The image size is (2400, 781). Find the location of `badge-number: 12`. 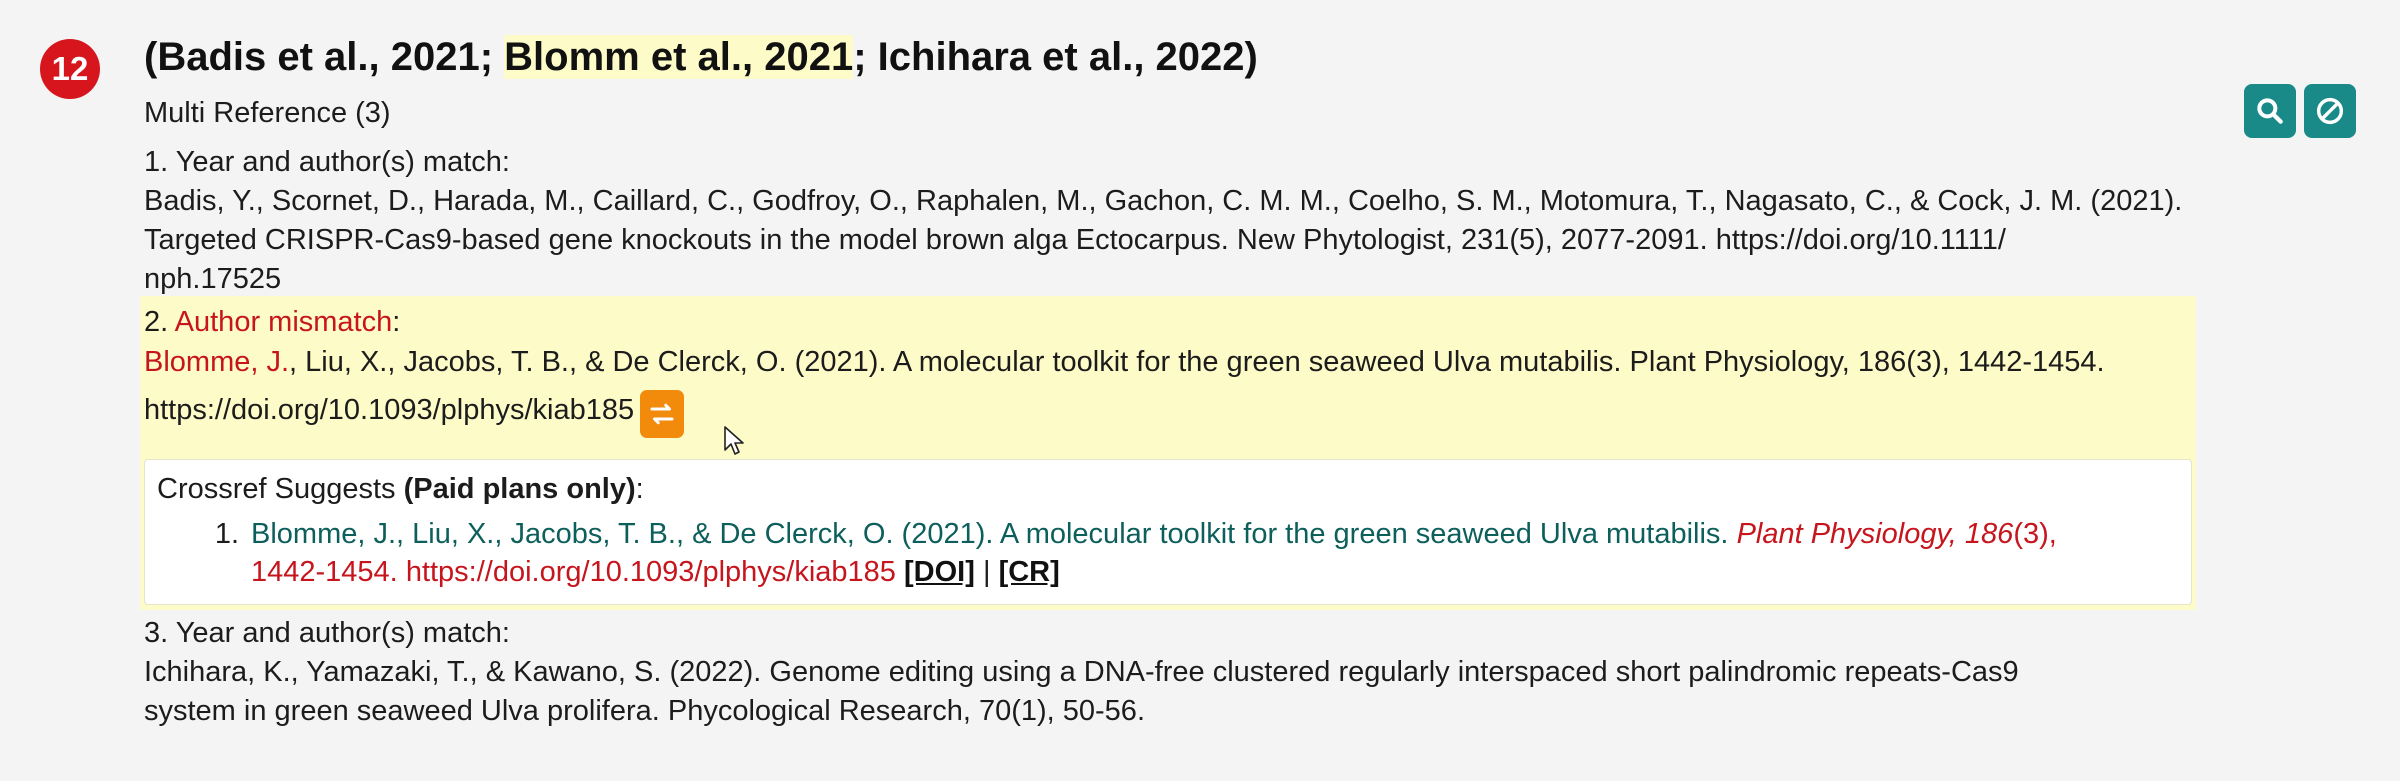

badge-number: 12 is located at coordinates (70, 68).